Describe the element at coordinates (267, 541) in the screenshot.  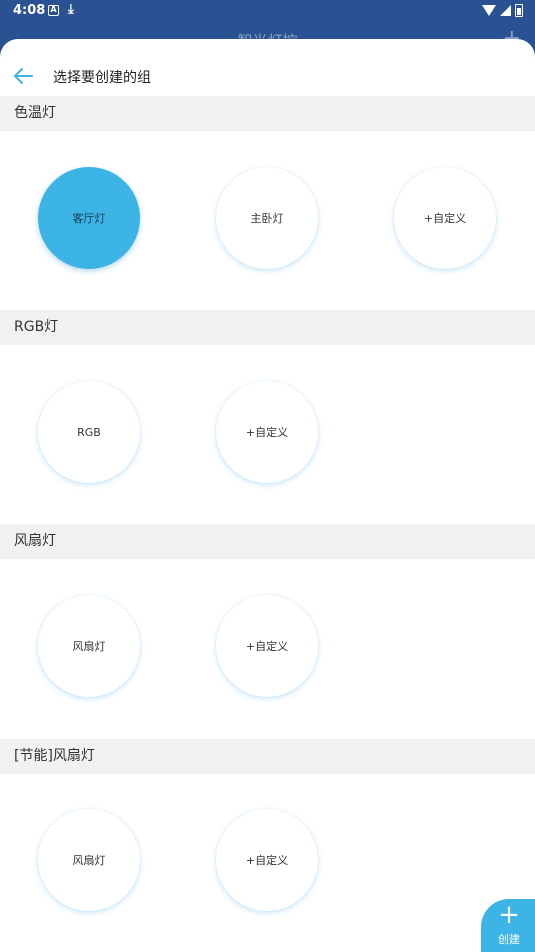
I see `section-header-fan-light: 风扇灯` at that location.